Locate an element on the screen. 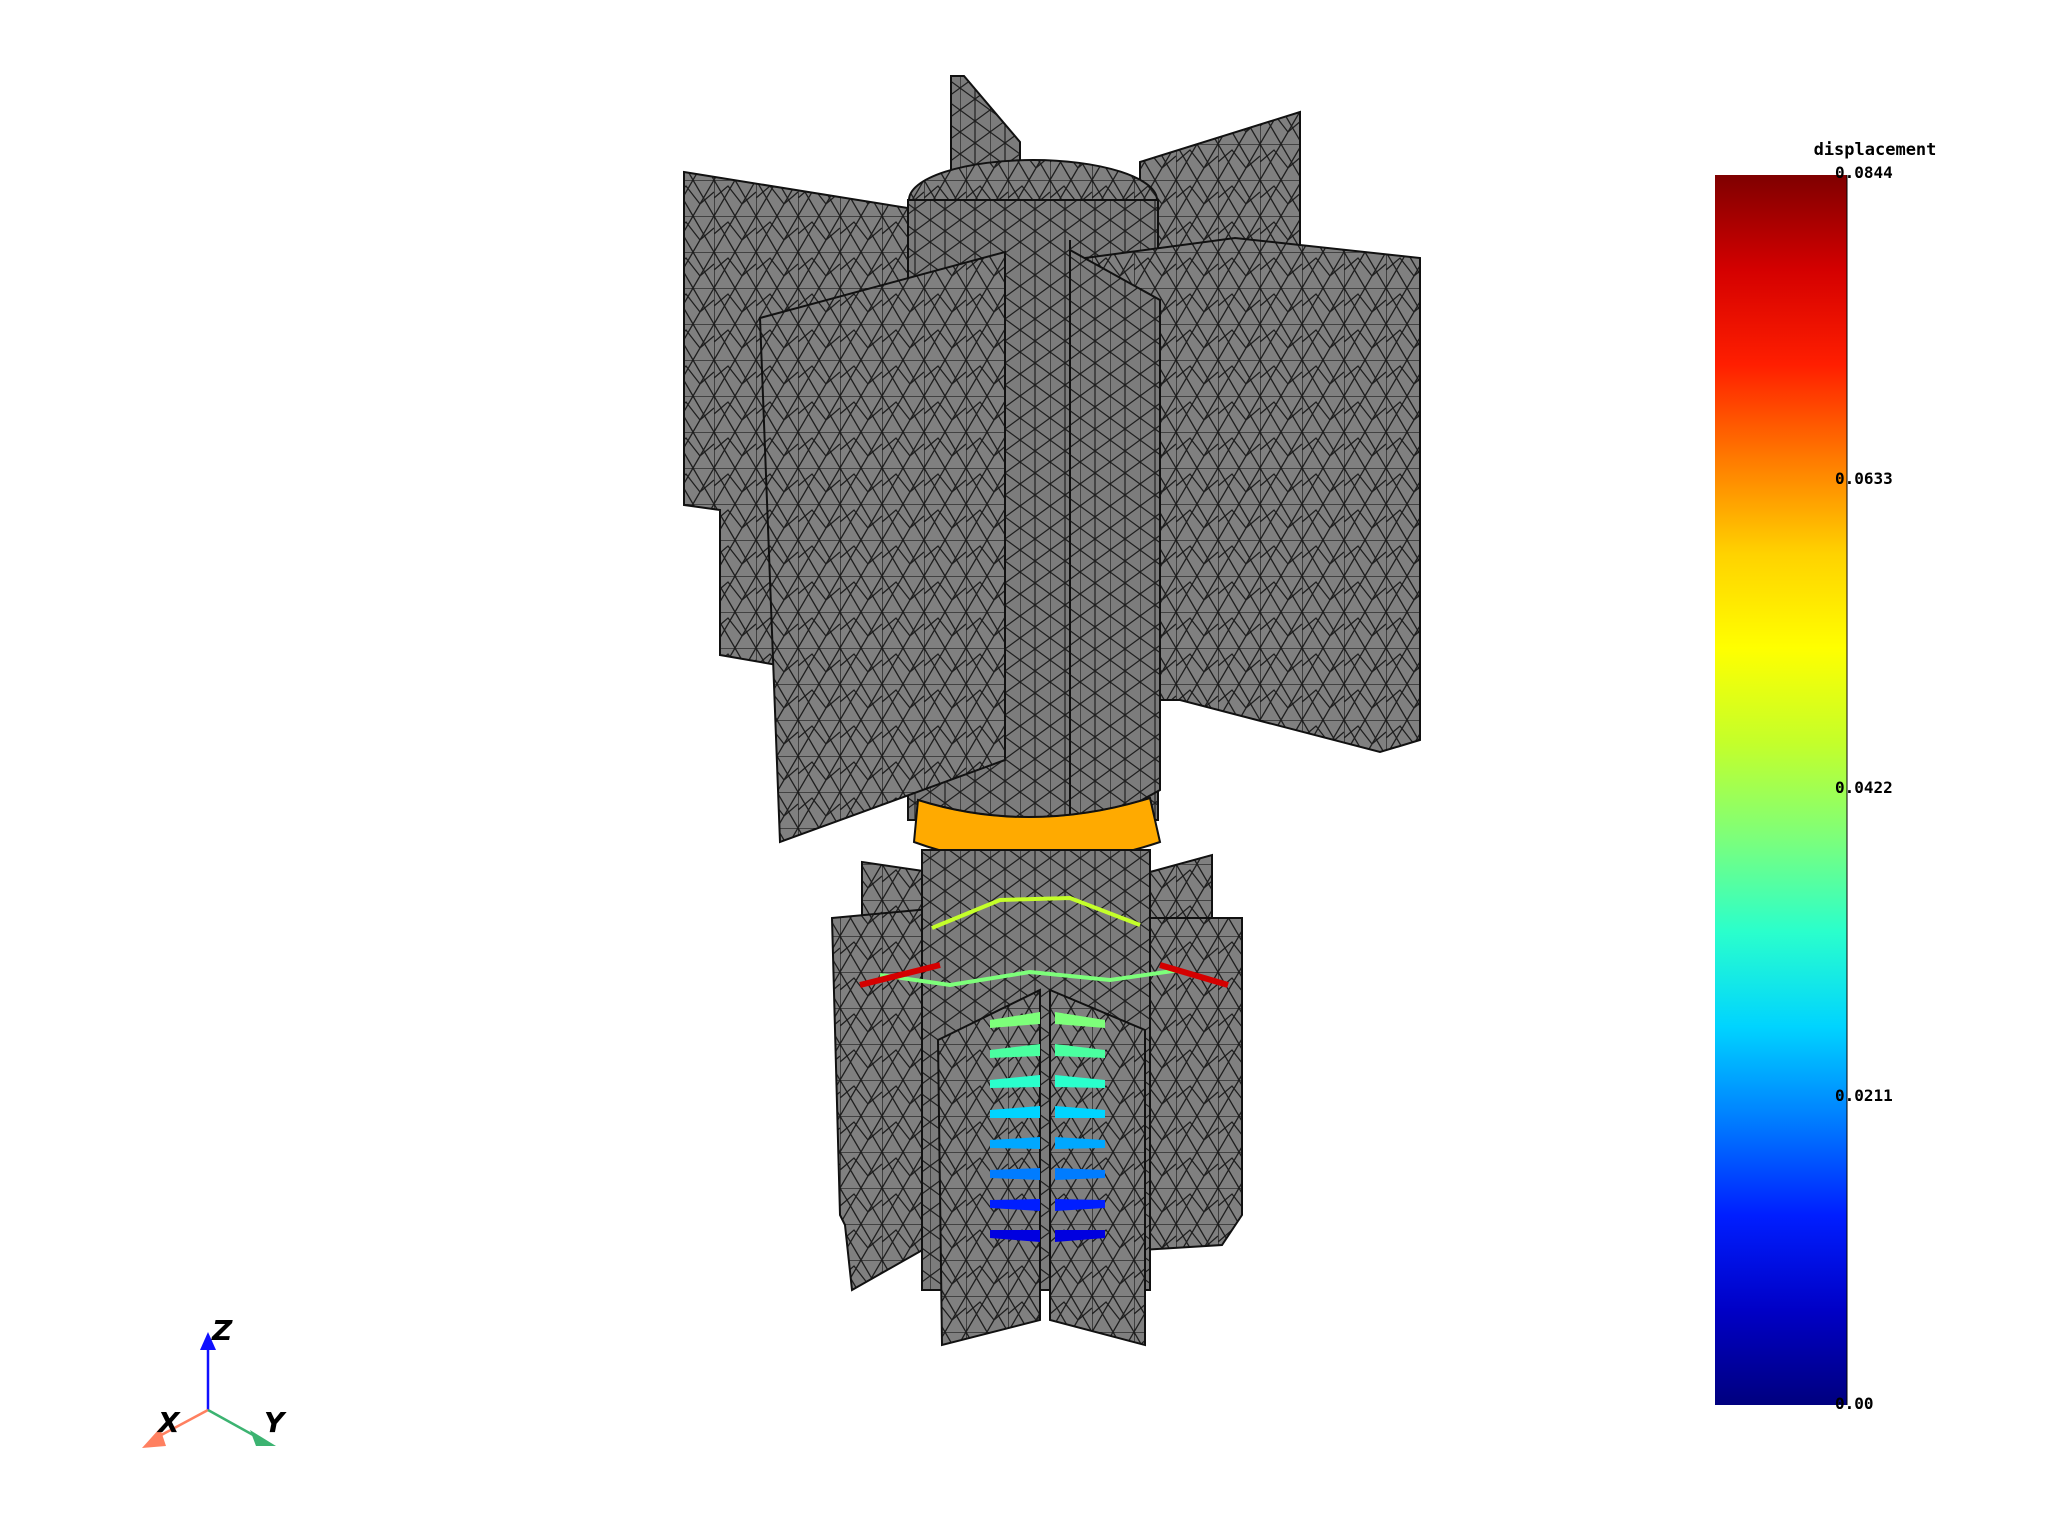 The height and width of the screenshot is (1536, 2048). fin-front-right is located at coordinates (1115, 545).